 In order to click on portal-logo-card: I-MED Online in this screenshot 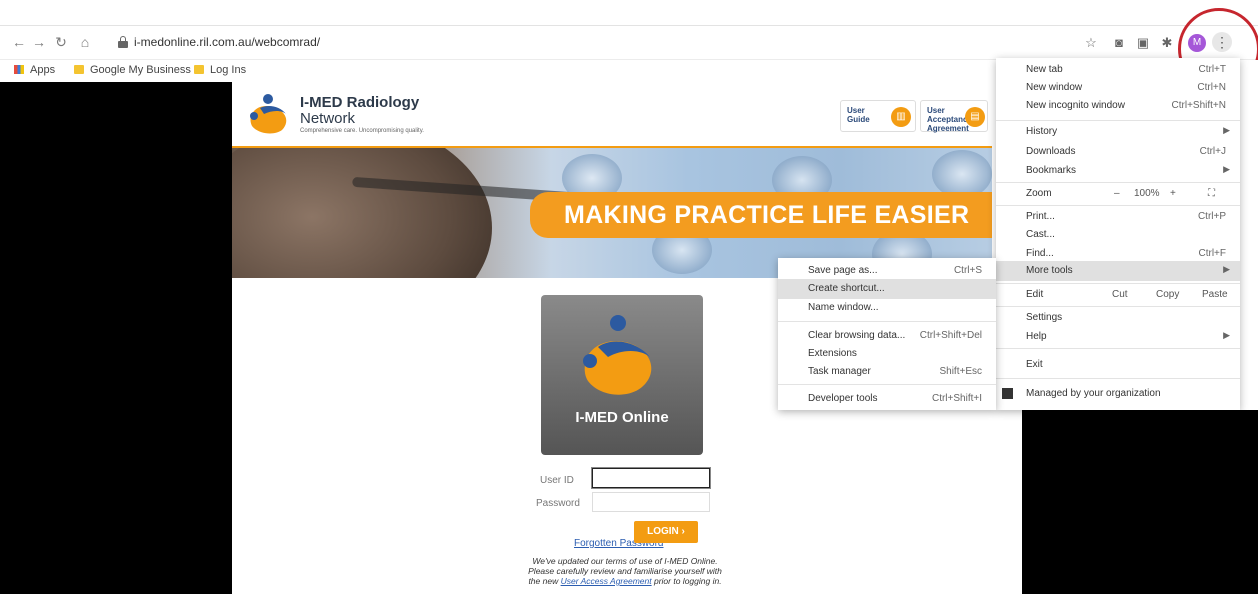, I will do `click(622, 375)`.